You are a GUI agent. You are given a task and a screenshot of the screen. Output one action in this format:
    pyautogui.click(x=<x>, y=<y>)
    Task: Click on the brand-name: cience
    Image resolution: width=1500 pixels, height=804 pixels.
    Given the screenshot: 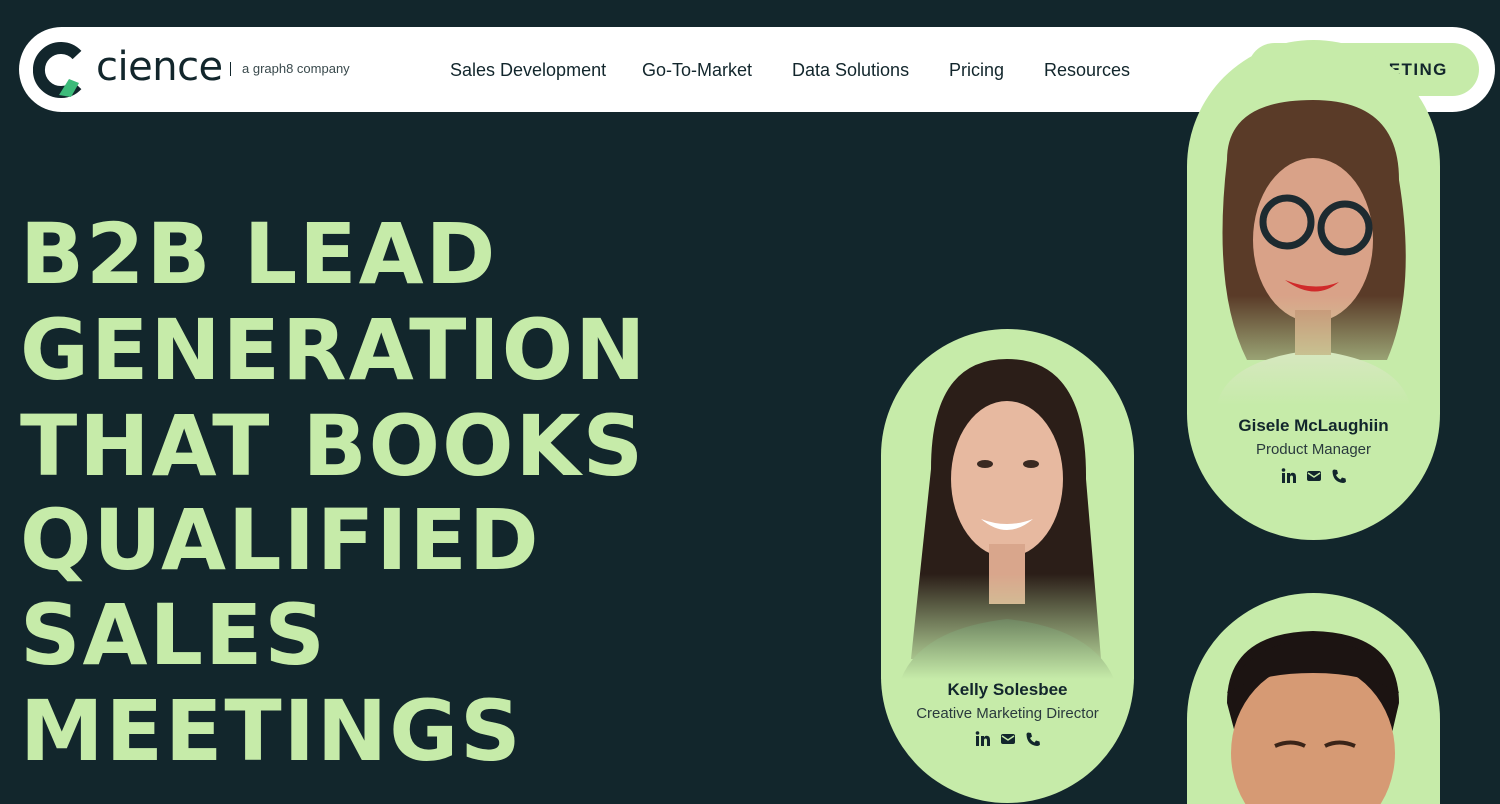 What is the action you would take?
    pyautogui.click(x=159, y=67)
    